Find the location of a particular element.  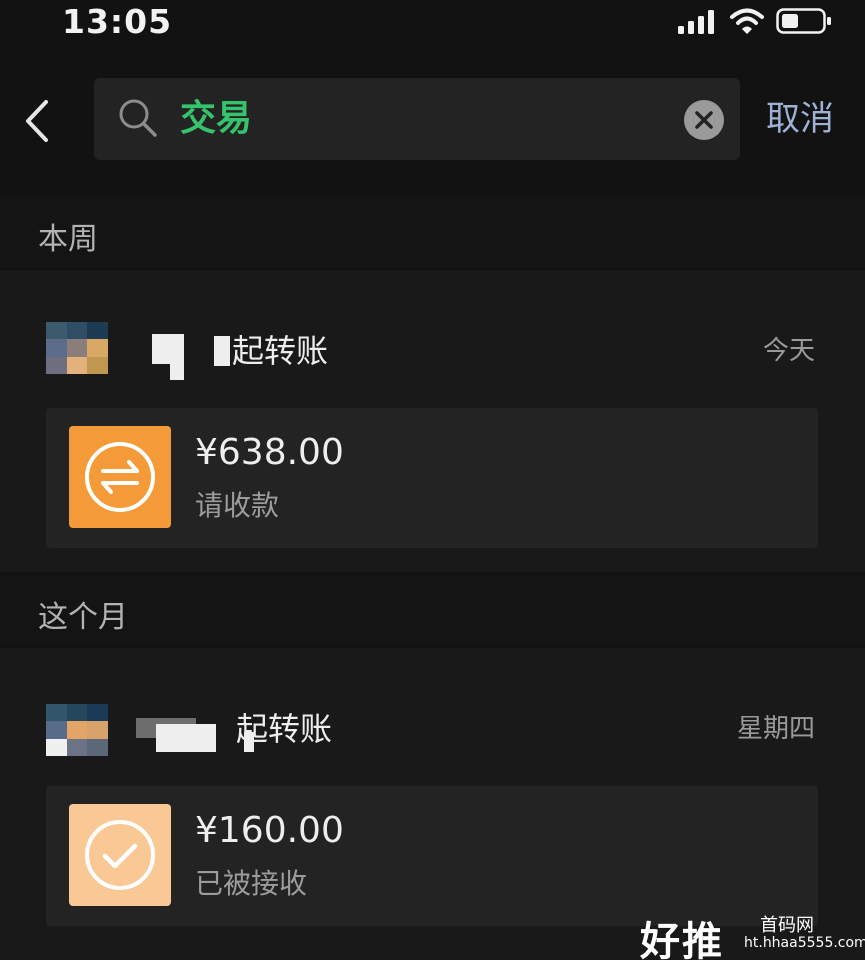

clear-icon is located at coordinates (704, 120).